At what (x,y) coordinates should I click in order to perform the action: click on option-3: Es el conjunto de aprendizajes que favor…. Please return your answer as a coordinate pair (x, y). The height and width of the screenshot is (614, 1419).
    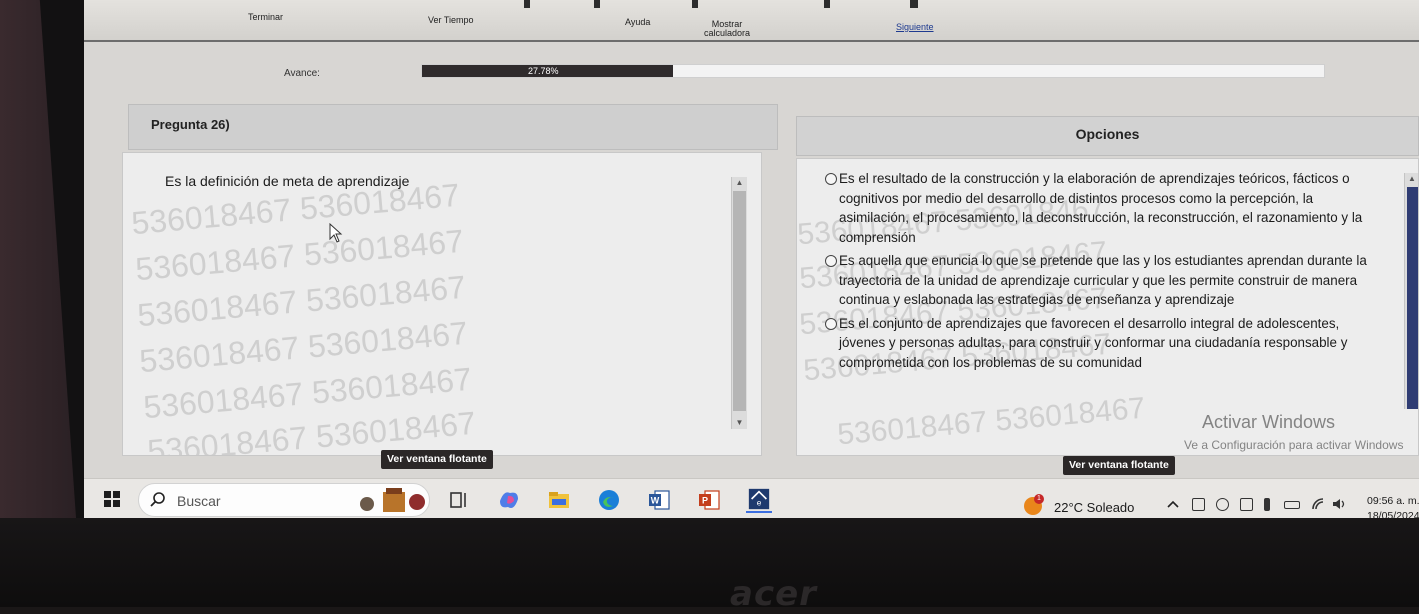
    Looking at the image, I should click on (1102, 343).